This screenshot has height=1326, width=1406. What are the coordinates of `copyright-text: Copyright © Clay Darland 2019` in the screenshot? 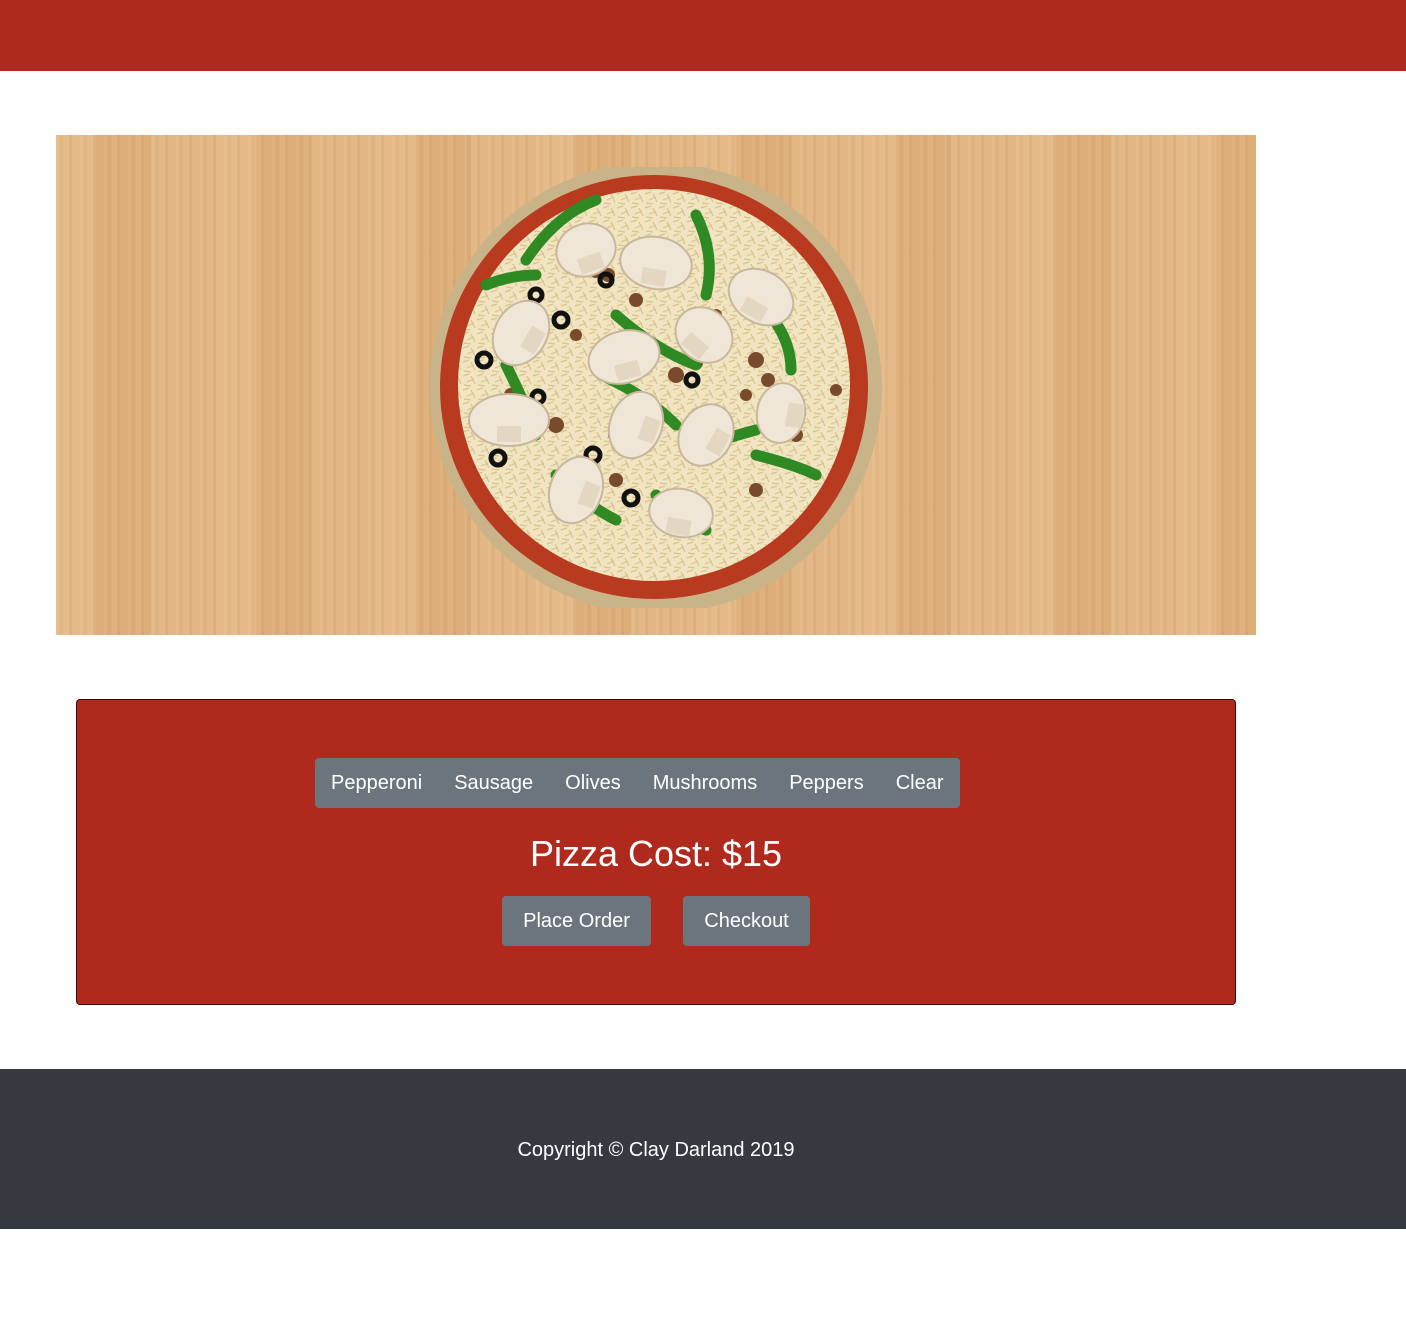 It's located at (656, 1150).